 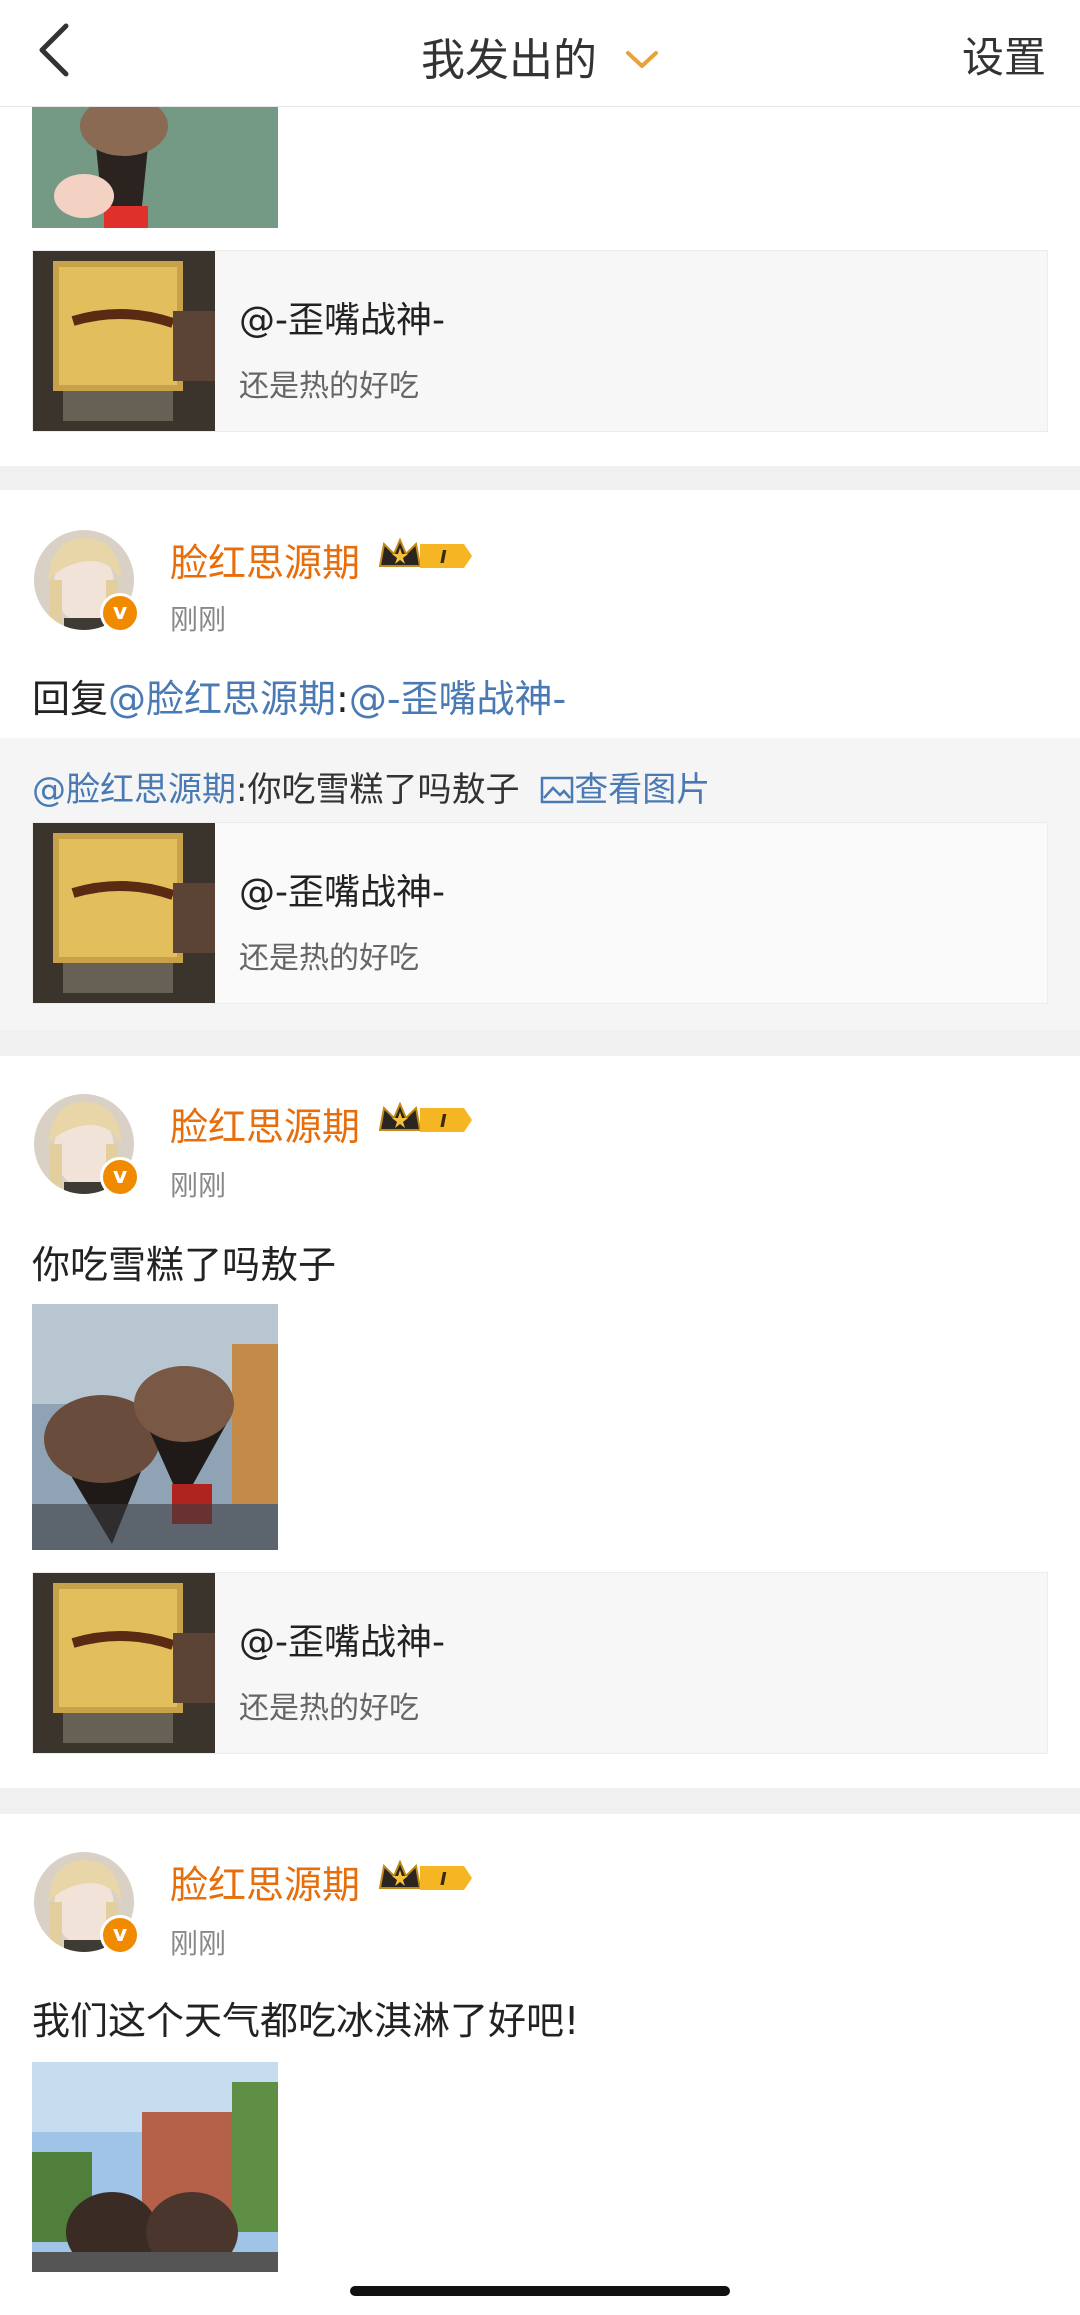 What do you see at coordinates (155, 2167) in the screenshot?
I see `post-image-icecream-outdoor` at bounding box center [155, 2167].